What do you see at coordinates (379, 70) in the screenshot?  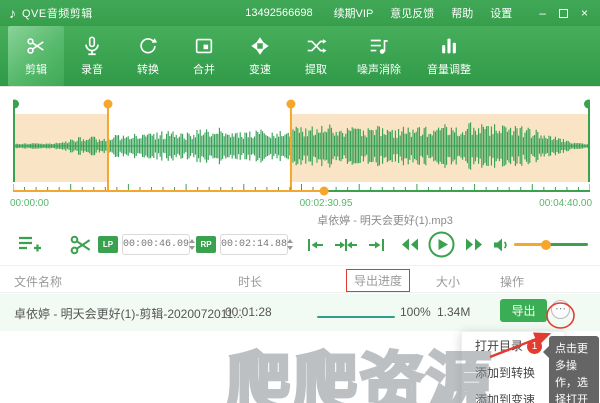 I see `tab-label: 噪声消除` at bounding box center [379, 70].